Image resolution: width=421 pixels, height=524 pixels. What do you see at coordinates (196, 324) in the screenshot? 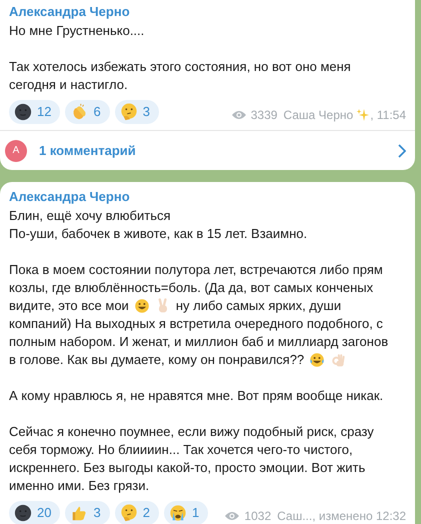
I see `message-text: компаний) На выходных я встретила очередного подобного, с` at bounding box center [196, 324].